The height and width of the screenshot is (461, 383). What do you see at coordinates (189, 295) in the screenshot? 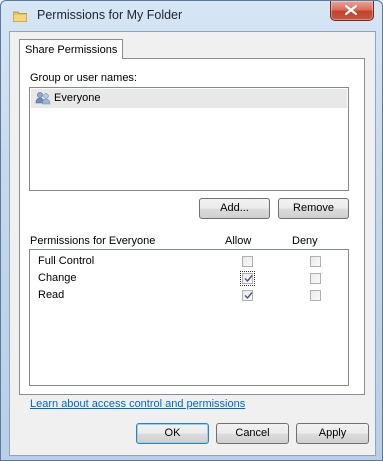
I see `permission-row-read: Read` at bounding box center [189, 295].